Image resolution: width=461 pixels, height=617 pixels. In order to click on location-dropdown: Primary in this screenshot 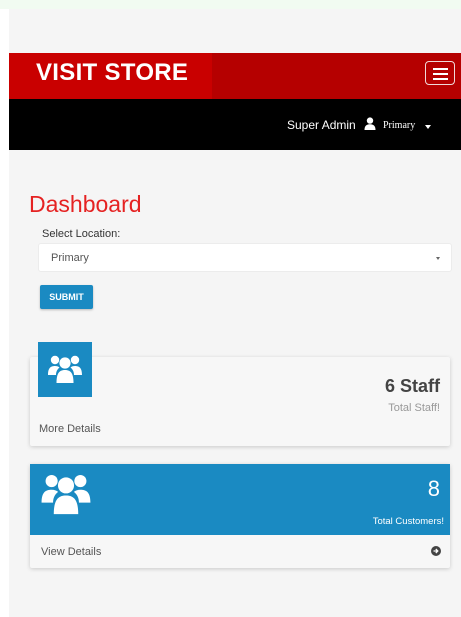, I will do `click(399, 125)`.